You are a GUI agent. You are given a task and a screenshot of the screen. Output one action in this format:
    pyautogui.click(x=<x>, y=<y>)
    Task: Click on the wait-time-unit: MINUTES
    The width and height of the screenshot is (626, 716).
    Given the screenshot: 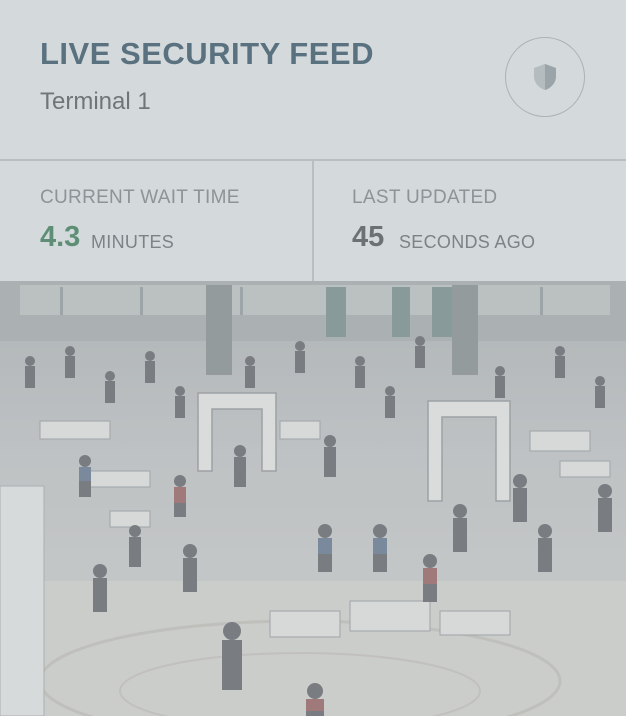 What is the action you would take?
    pyautogui.click(x=133, y=242)
    